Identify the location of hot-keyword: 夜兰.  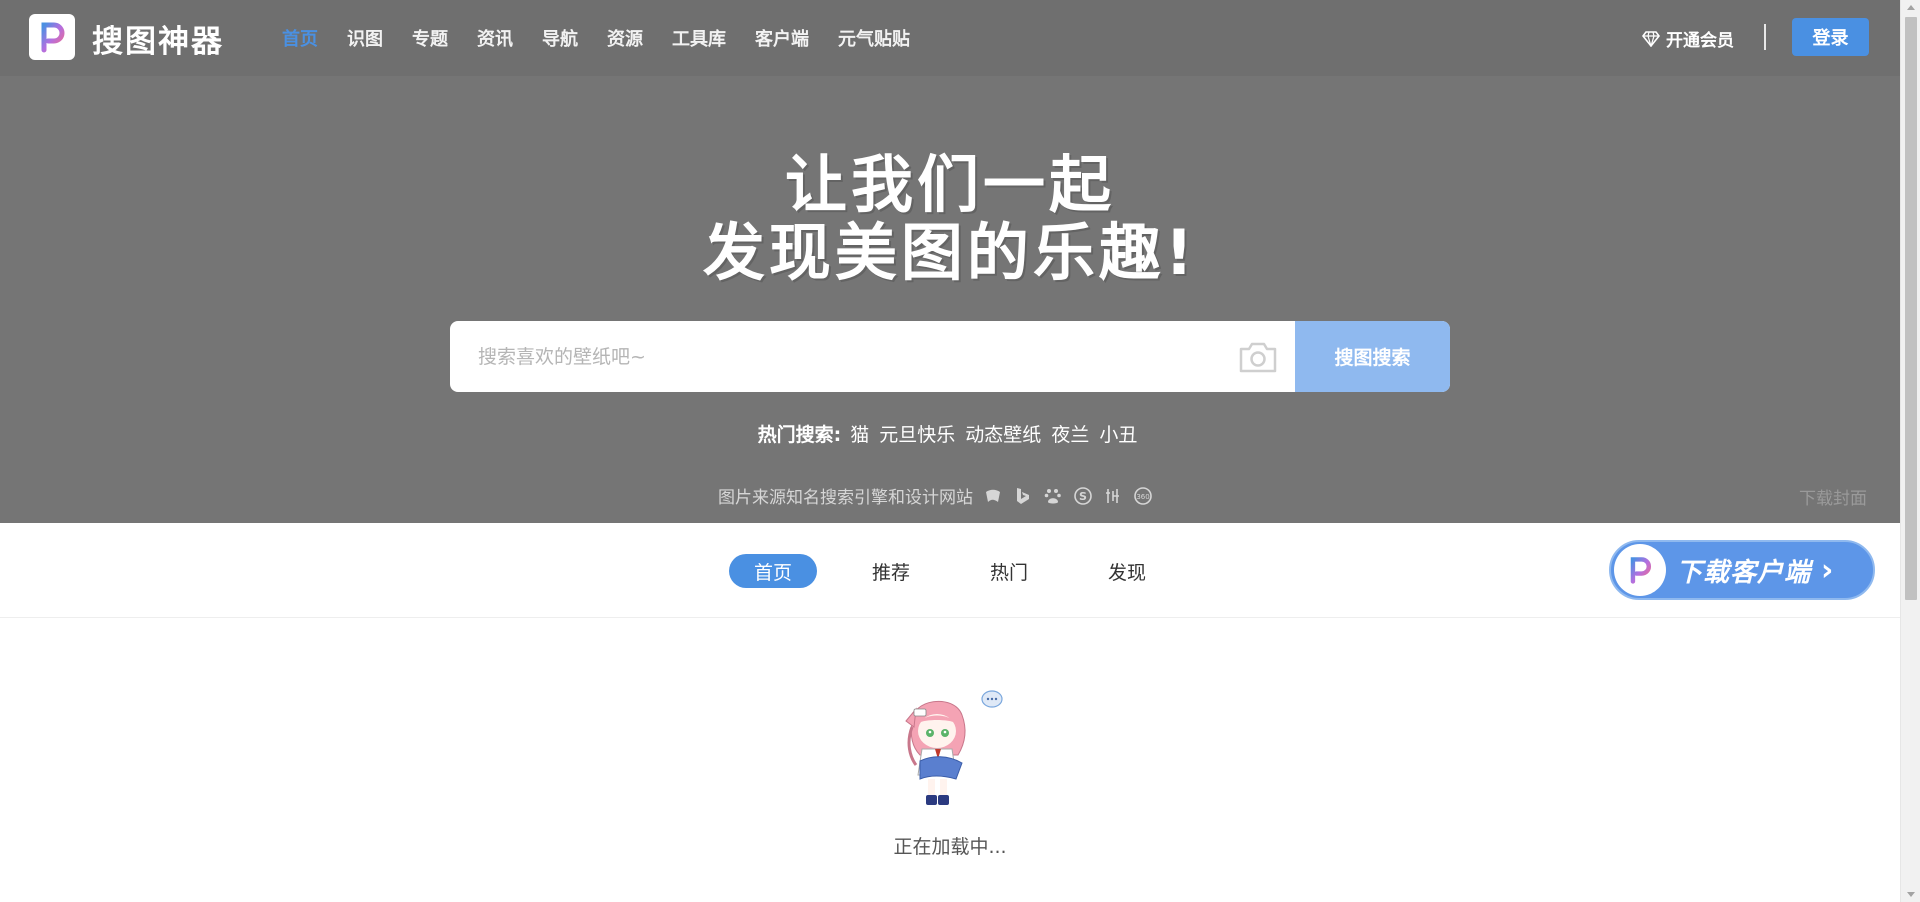
(1070, 435).